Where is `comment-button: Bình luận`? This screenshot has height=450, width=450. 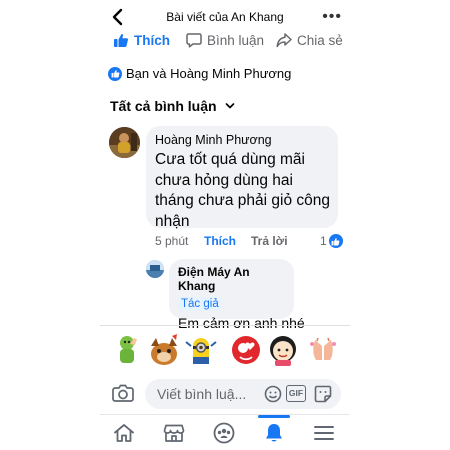
comment-button: Bình luận is located at coordinates (225, 40).